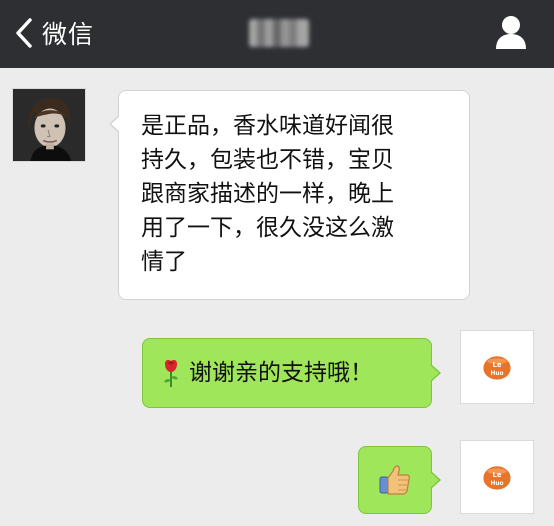 The image size is (554, 526). I want to click on rose-icon, so click(171, 373).